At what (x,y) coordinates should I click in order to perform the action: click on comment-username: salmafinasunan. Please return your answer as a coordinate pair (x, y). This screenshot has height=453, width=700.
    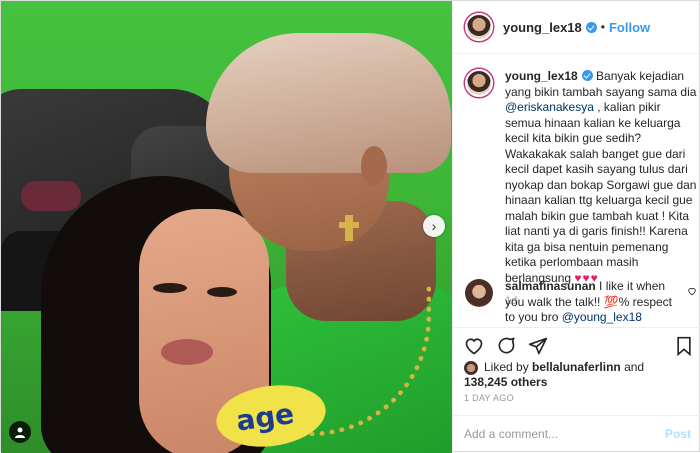
    Looking at the image, I should click on (550, 286).